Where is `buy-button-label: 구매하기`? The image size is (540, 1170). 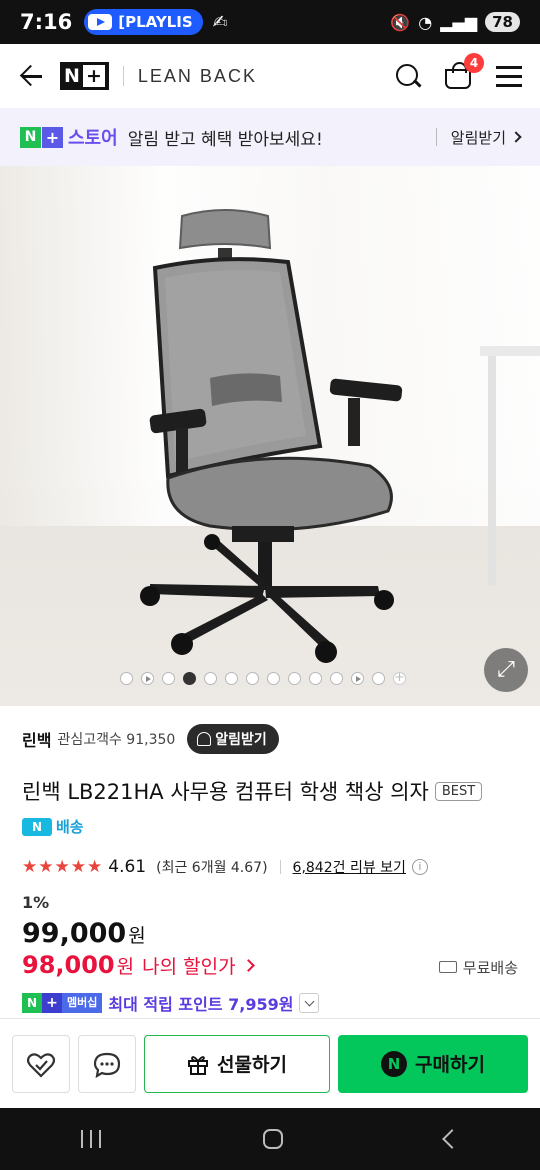 buy-button-label: 구매하기 is located at coordinates (450, 1065).